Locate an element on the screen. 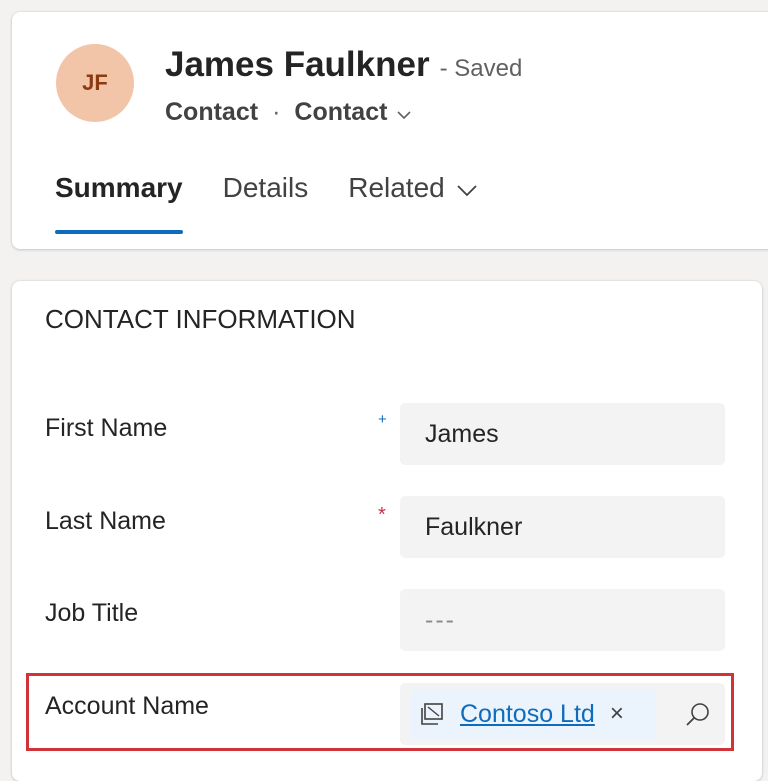 The height and width of the screenshot is (781, 768). entity-name: Contact is located at coordinates (212, 112).